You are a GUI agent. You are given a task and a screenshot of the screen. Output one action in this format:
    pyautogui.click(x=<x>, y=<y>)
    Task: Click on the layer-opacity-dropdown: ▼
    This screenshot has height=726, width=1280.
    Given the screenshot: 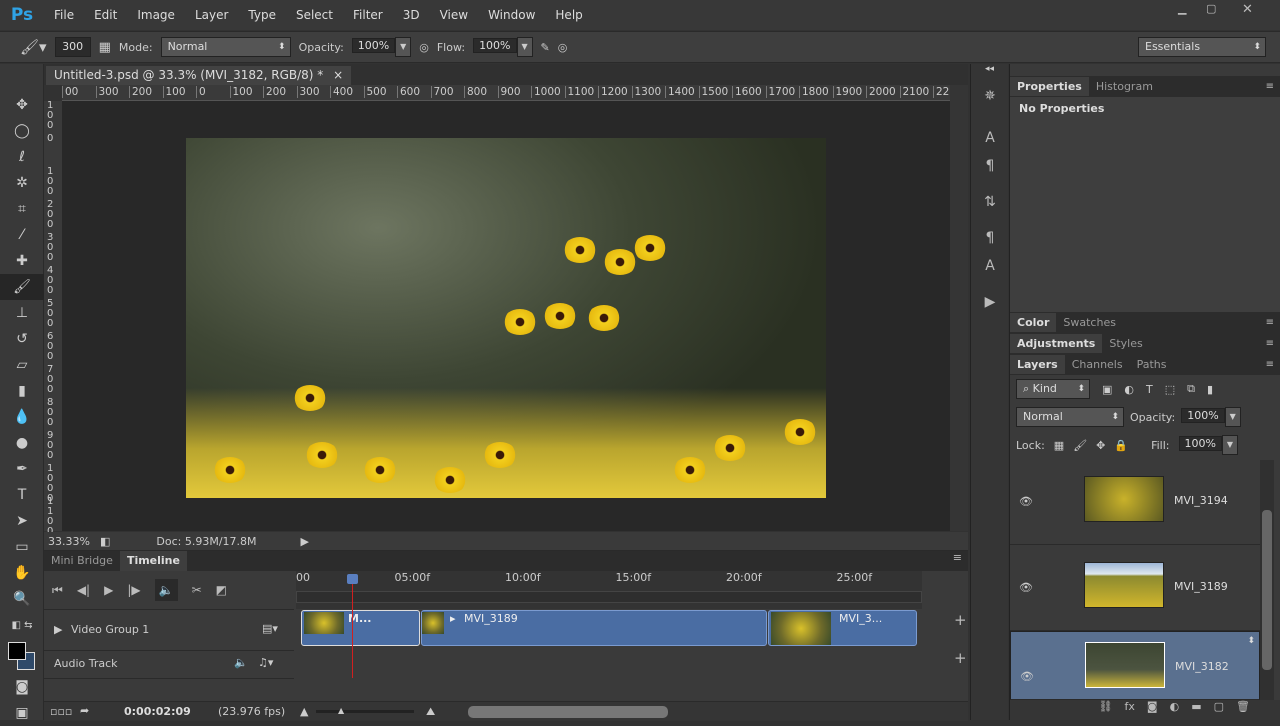 What is the action you would take?
    pyautogui.click(x=1232, y=417)
    